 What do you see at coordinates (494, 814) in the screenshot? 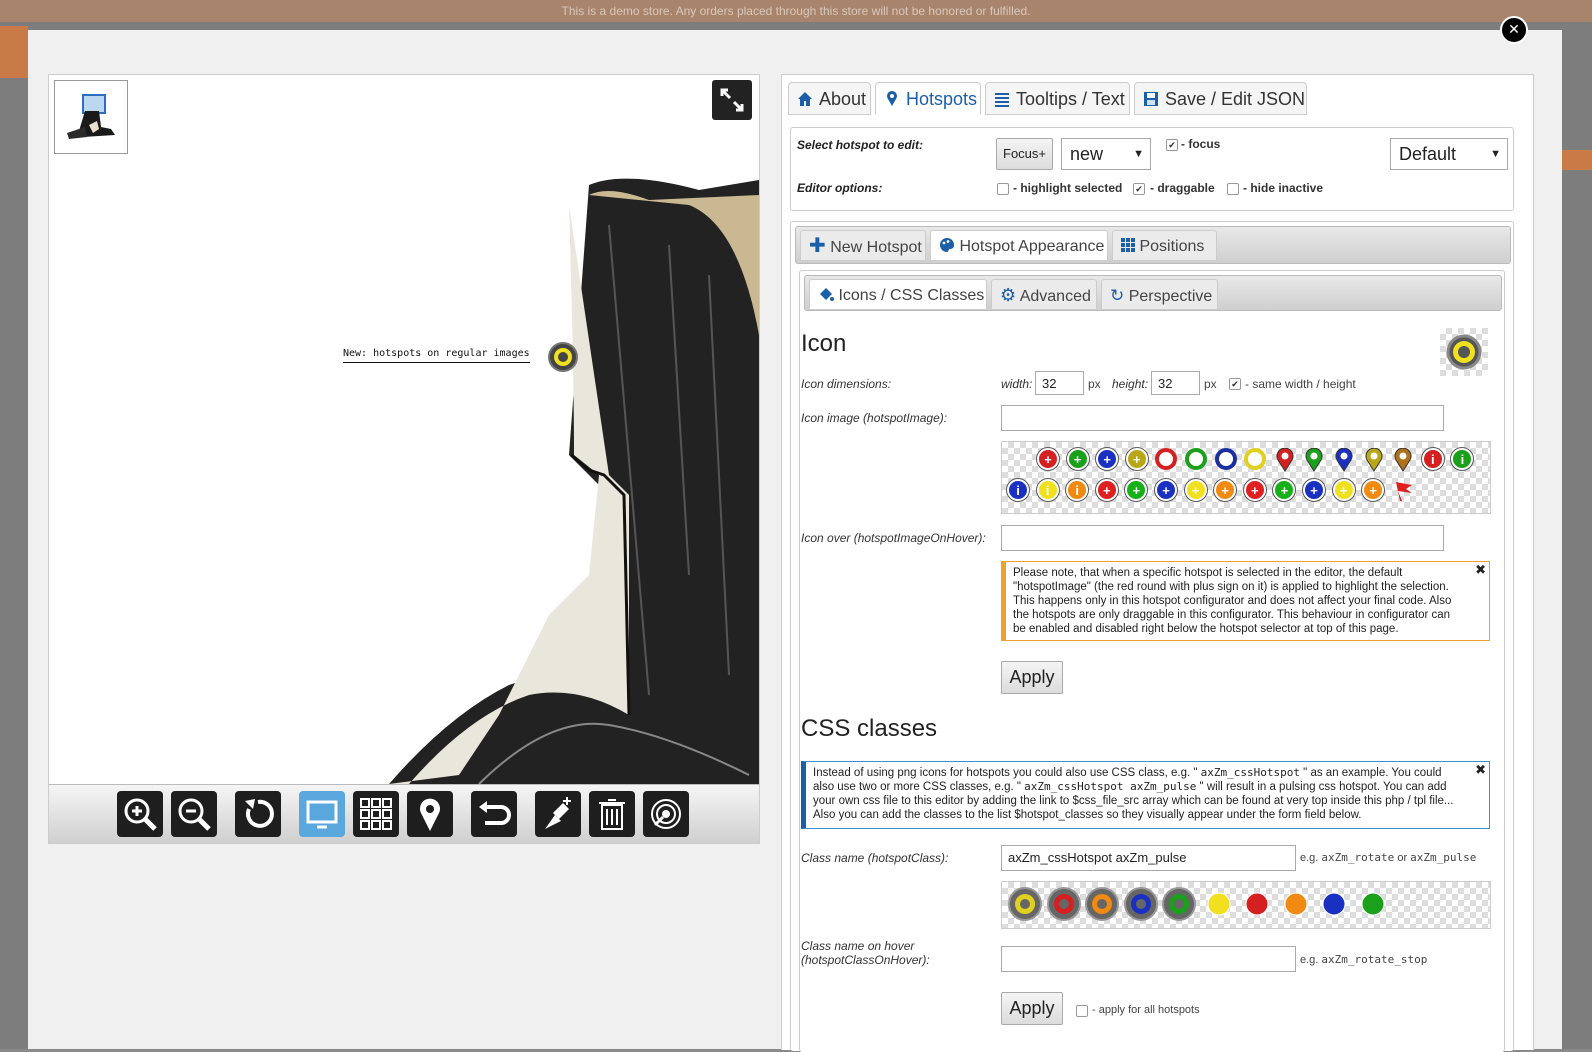
I see `undo-button` at bounding box center [494, 814].